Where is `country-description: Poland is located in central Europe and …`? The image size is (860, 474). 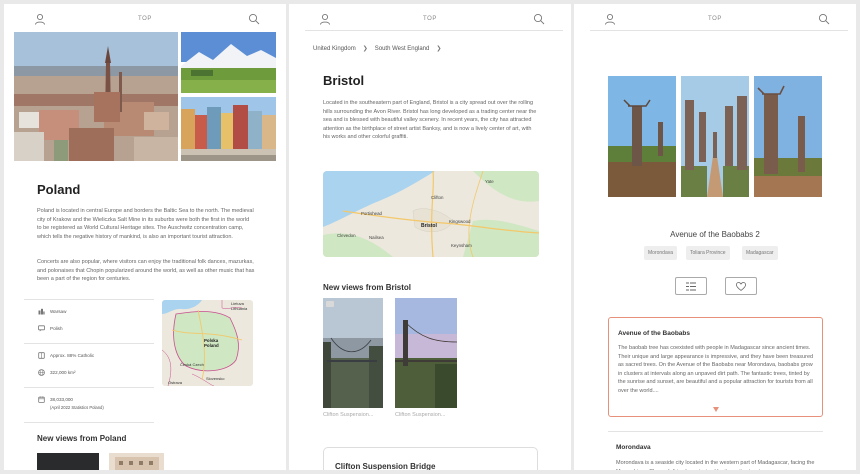 country-description: Poland is located in central Europe and … is located at coordinates (145, 224).